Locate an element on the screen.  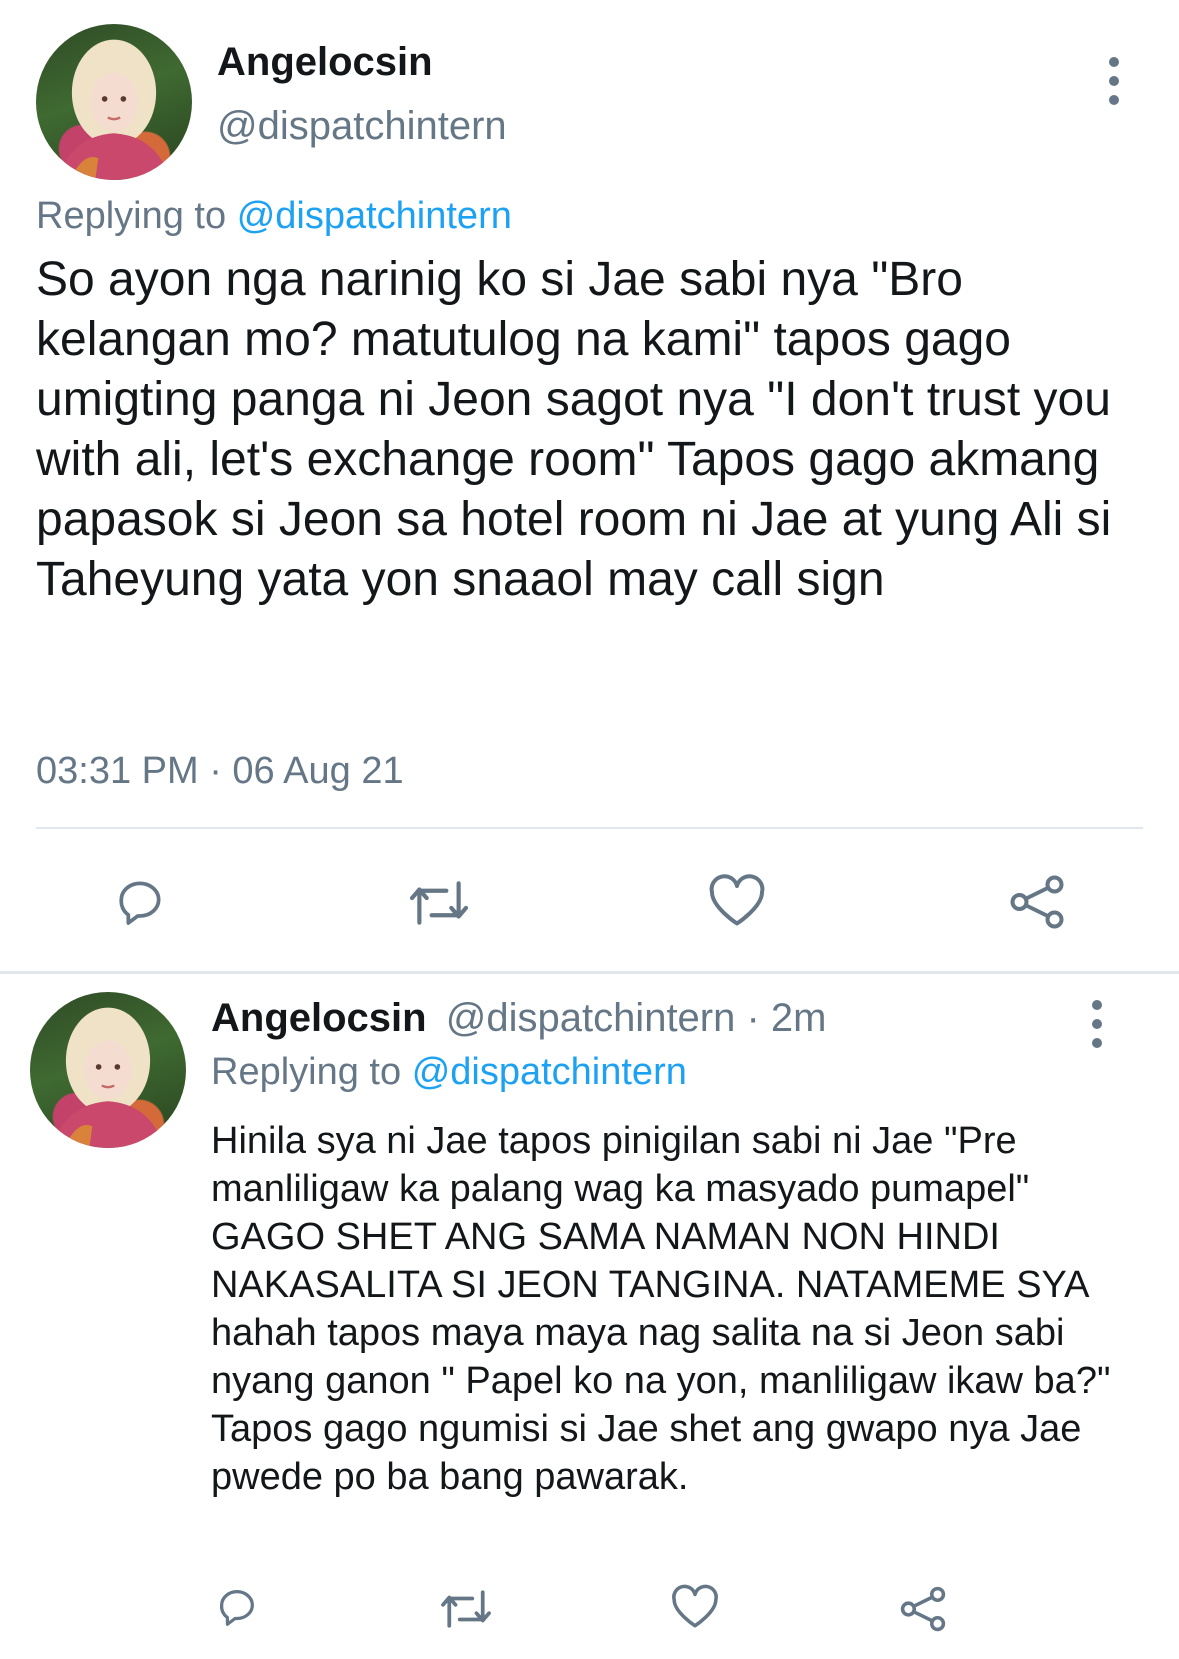
time-ago: · 2m is located at coordinates (786, 1018).